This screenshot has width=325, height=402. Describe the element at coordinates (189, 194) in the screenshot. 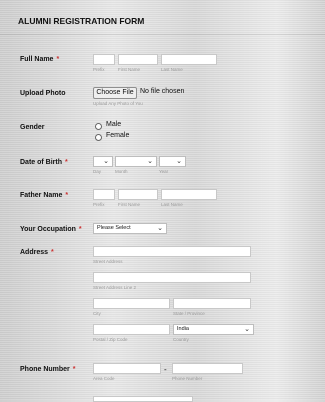

I see `father-last-name-input` at that location.